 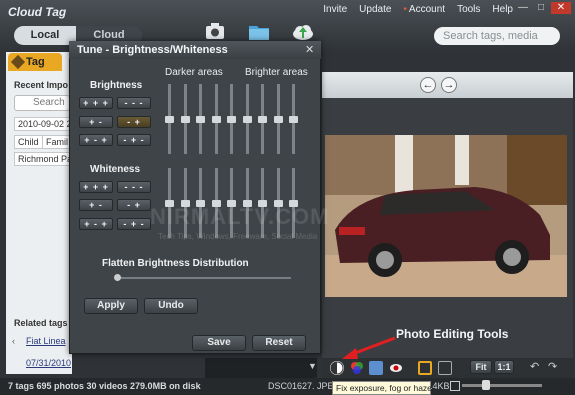 I want to click on whiteness-label: Whiteness, so click(x=115, y=169).